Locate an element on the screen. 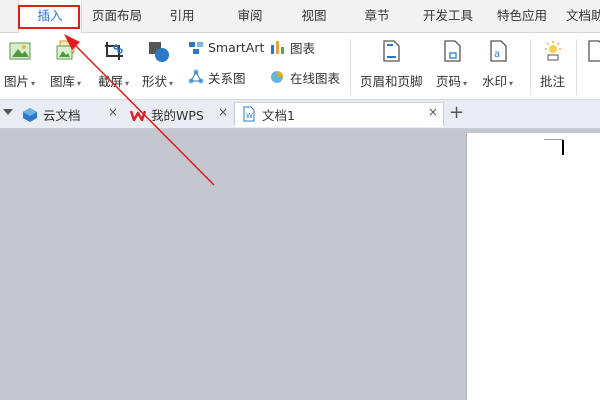 The image size is (600, 400). tab-special-apps: 特色应用 is located at coordinates (522, 16).